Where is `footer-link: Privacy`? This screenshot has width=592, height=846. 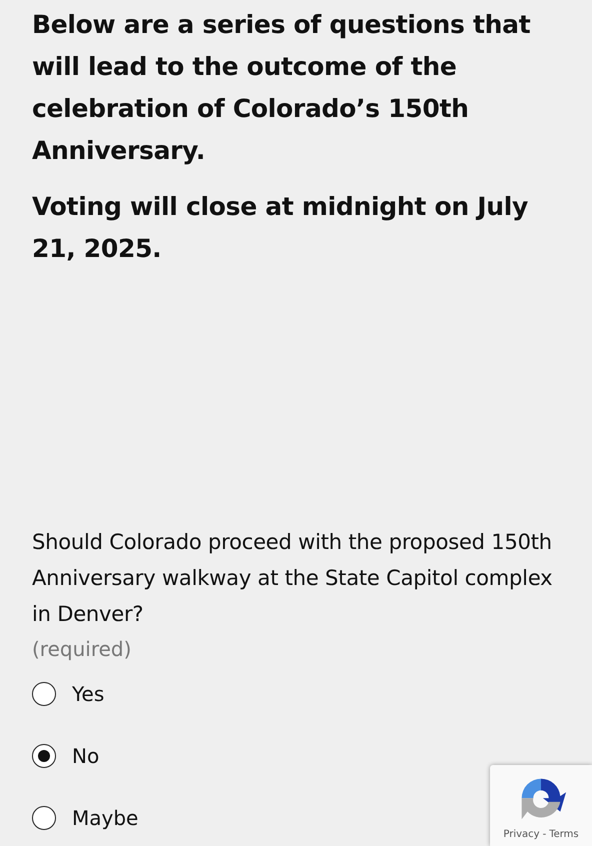 footer-link: Privacy is located at coordinates (521, 834).